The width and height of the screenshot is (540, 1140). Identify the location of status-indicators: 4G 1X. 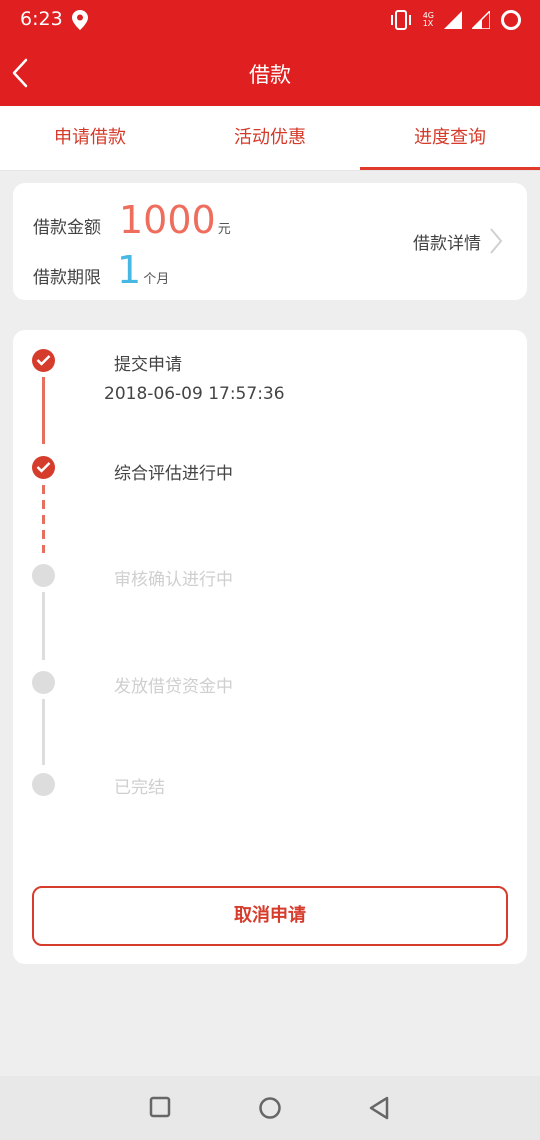
(455, 20).